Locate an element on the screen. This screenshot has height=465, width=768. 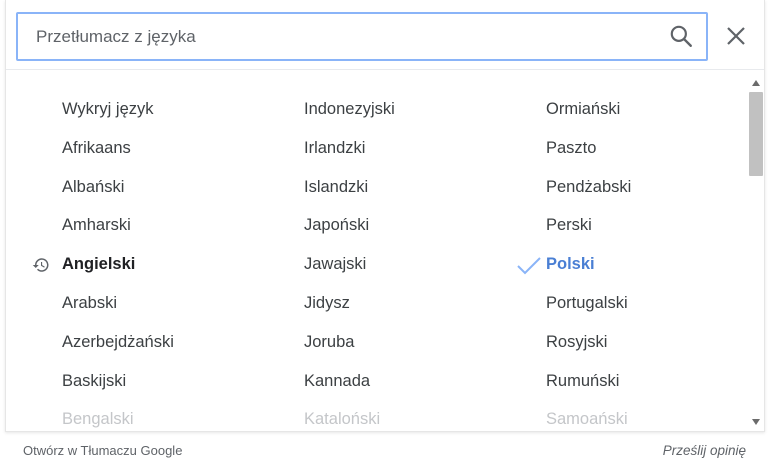
language-item: Indonezyjski is located at coordinates (369, 109).